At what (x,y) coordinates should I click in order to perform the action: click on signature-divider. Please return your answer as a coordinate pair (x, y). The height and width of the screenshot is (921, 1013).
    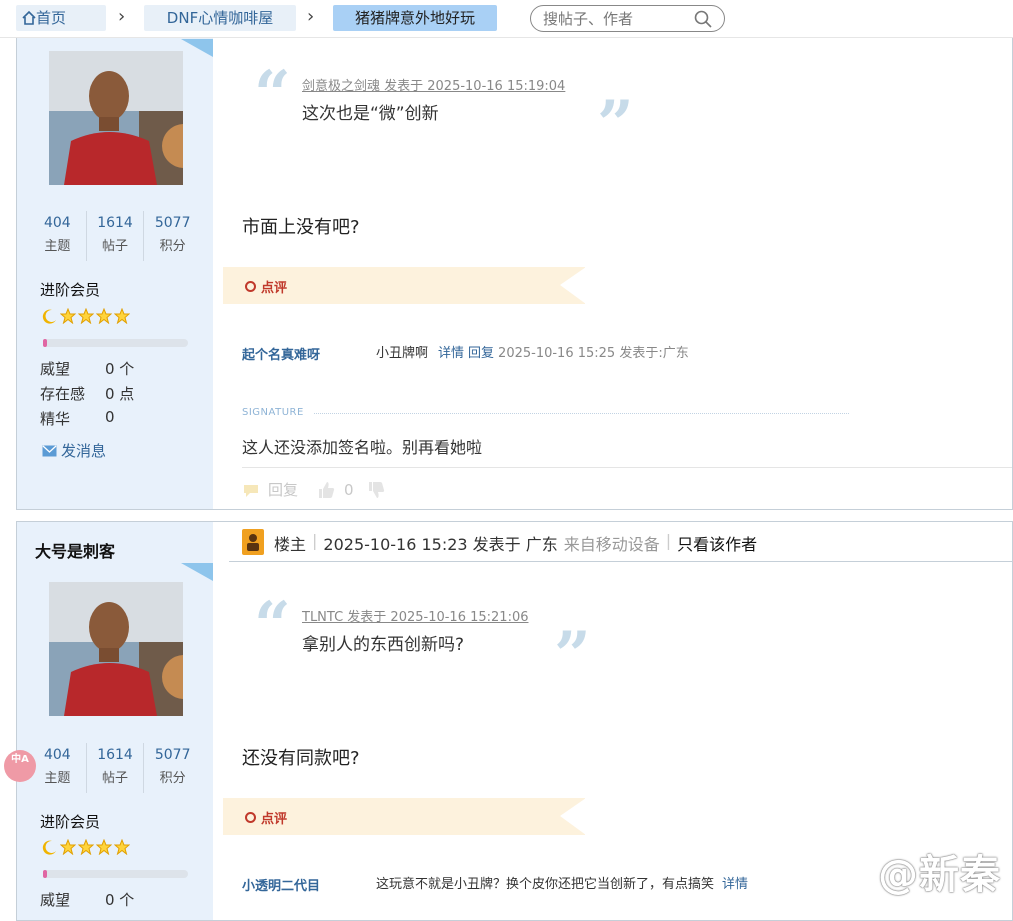
    Looking at the image, I should click on (581, 413).